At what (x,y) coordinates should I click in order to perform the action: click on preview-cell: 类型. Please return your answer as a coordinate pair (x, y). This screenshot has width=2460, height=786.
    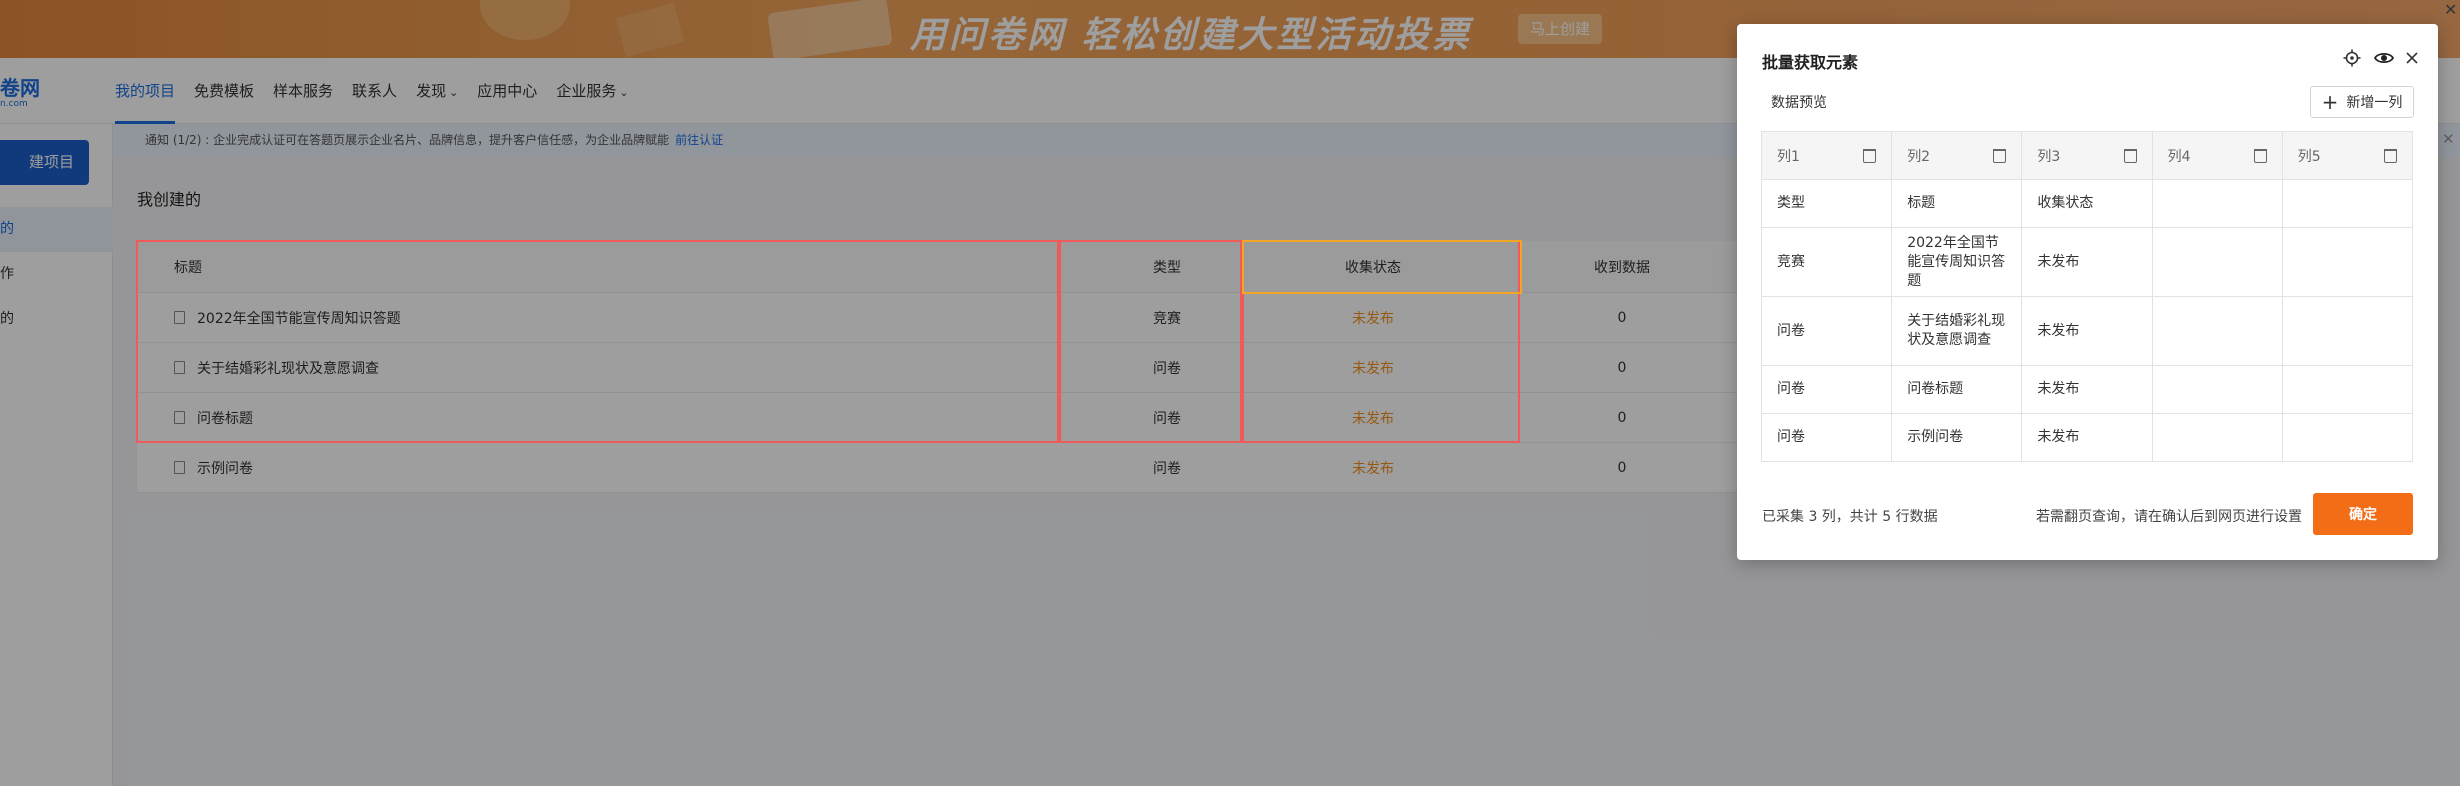
    Looking at the image, I should click on (1826, 203).